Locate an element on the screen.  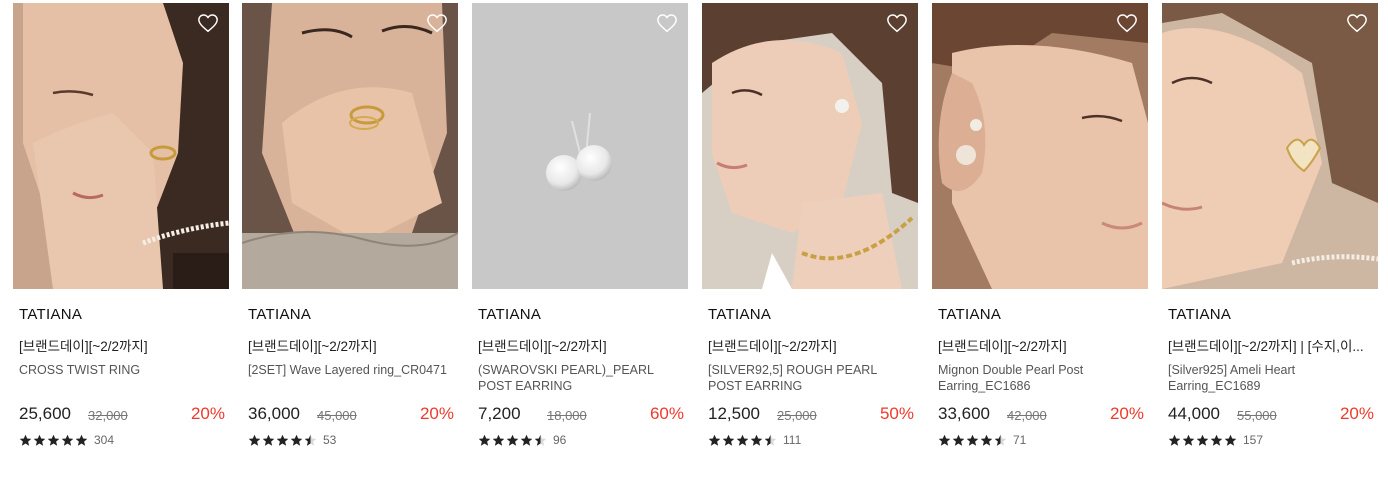
product-name: [2SET] Wave Layered ring_CR0471 is located at coordinates (348, 370).